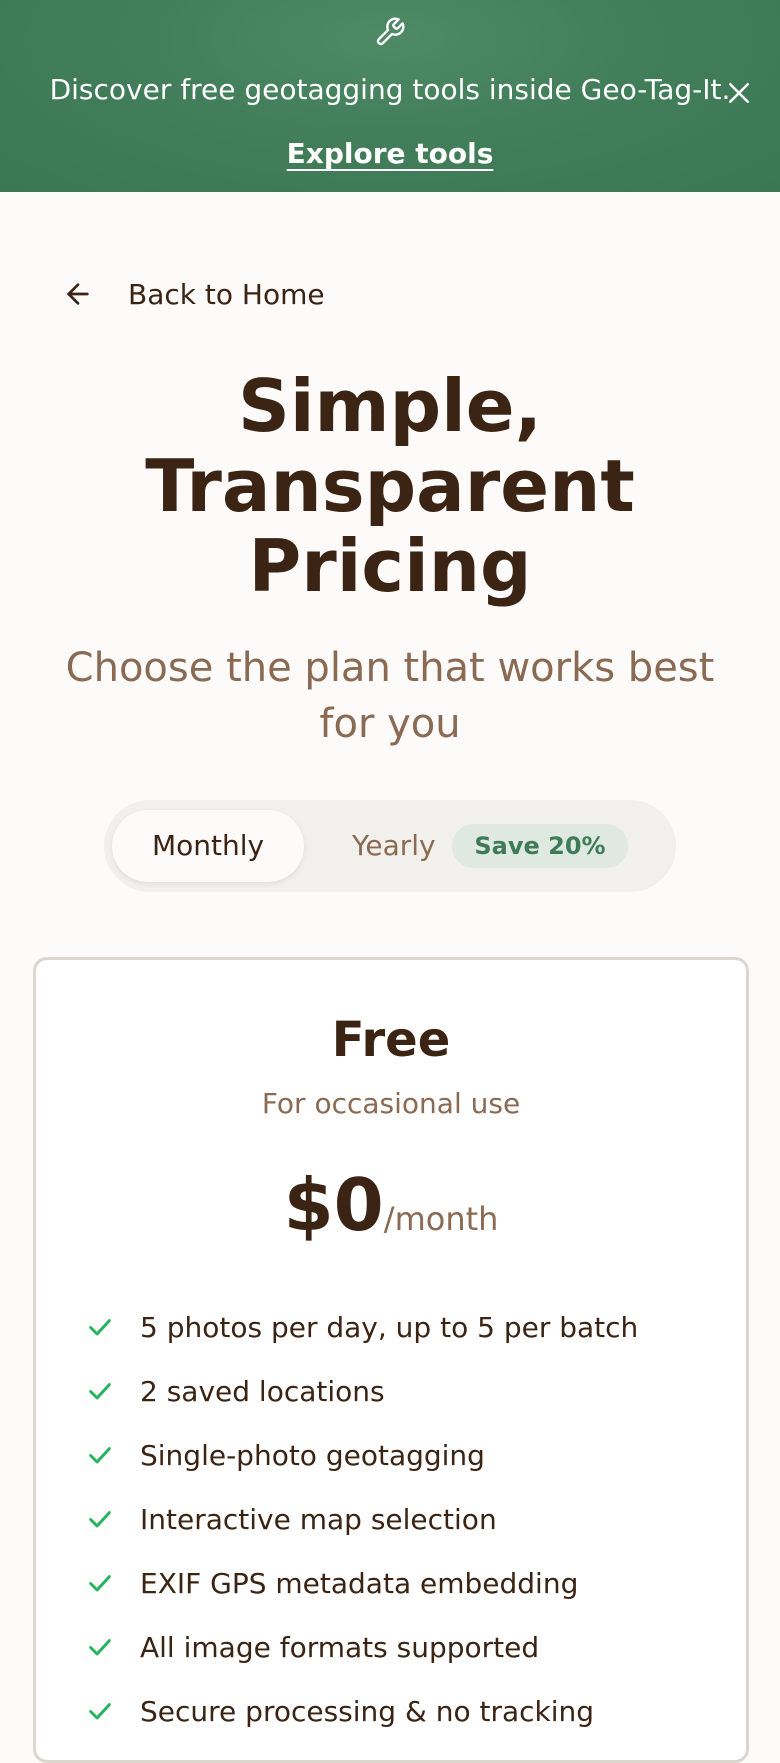 This screenshot has height=1763, width=780. I want to click on save-badge: Save 20%, so click(540, 846).